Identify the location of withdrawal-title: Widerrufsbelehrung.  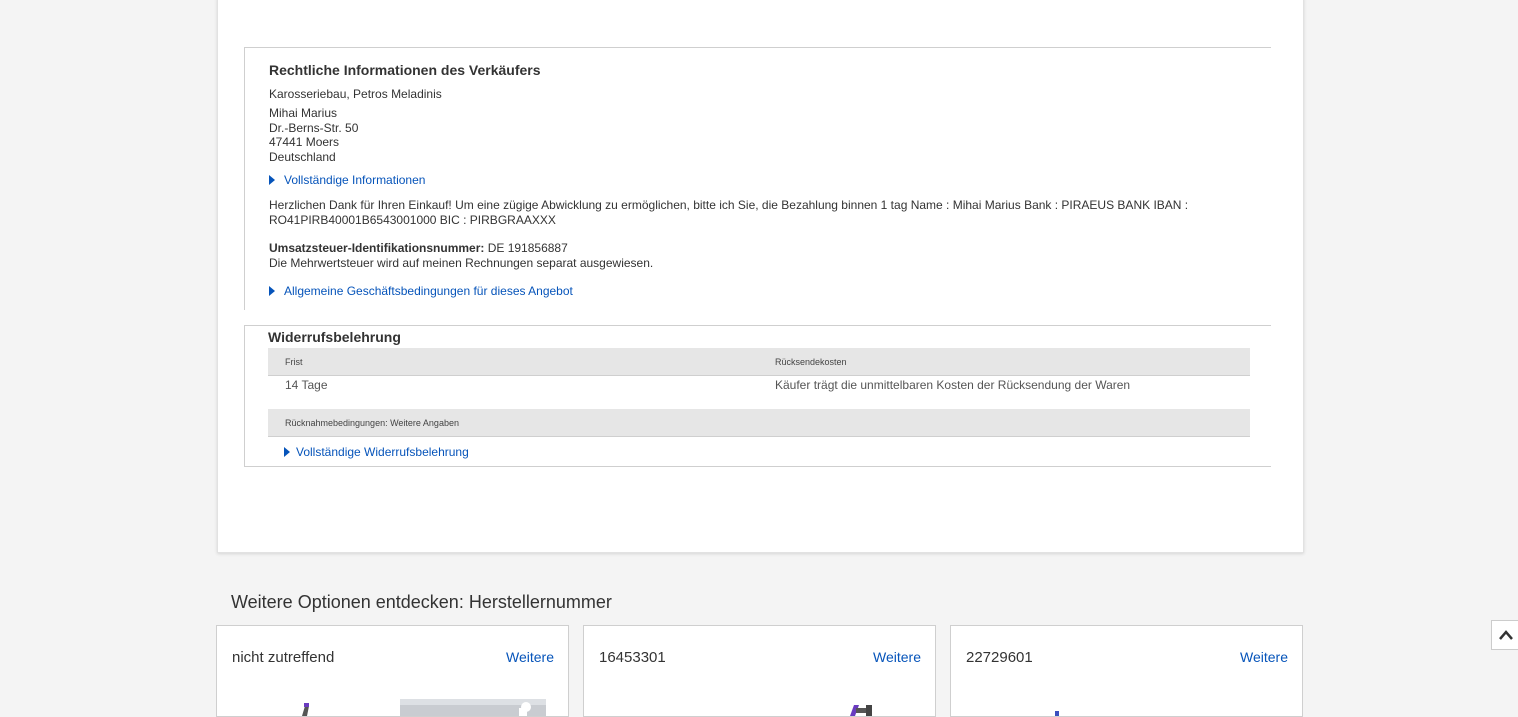
(334, 337).